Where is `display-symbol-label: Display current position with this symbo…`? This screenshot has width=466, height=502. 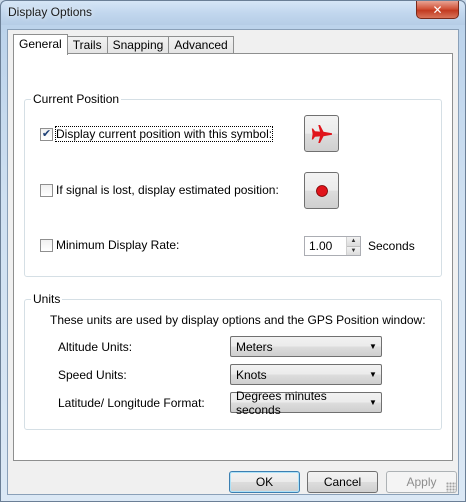 display-symbol-label: Display current position with this symbo… is located at coordinates (164, 134).